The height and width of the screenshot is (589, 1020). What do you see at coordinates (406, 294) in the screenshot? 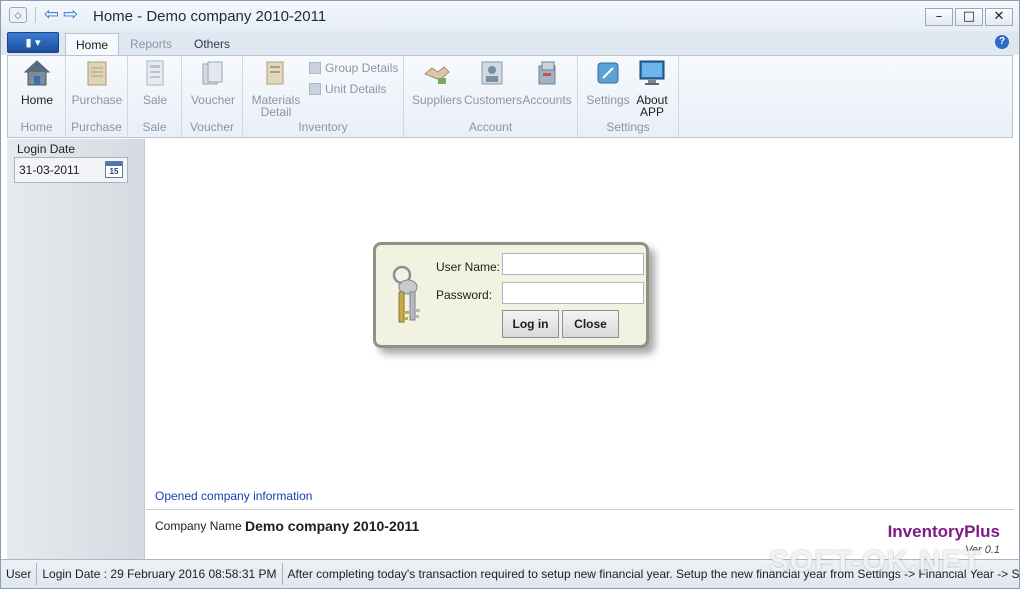
I see `keys-icon` at bounding box center [406, 294].